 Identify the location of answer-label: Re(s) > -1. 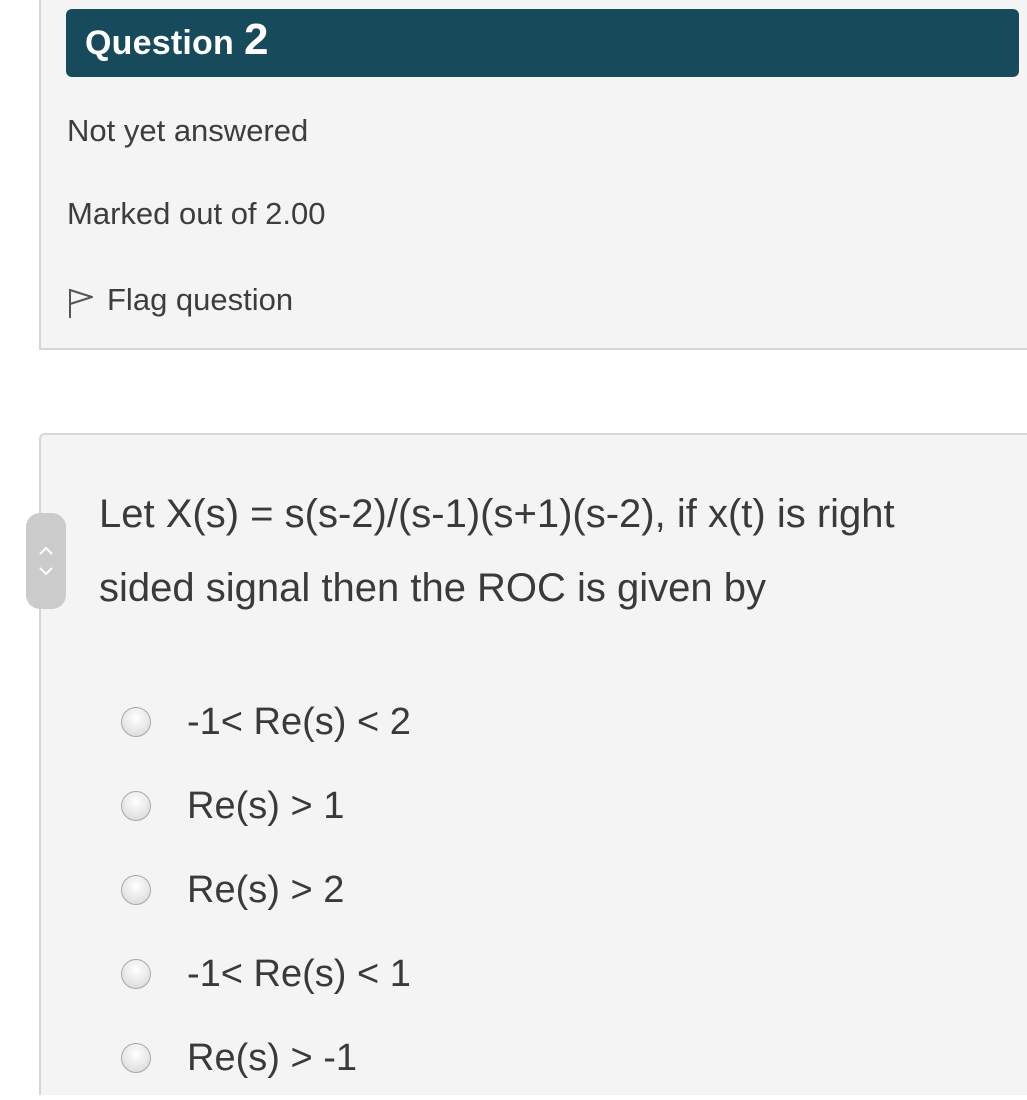
(272, 1057).